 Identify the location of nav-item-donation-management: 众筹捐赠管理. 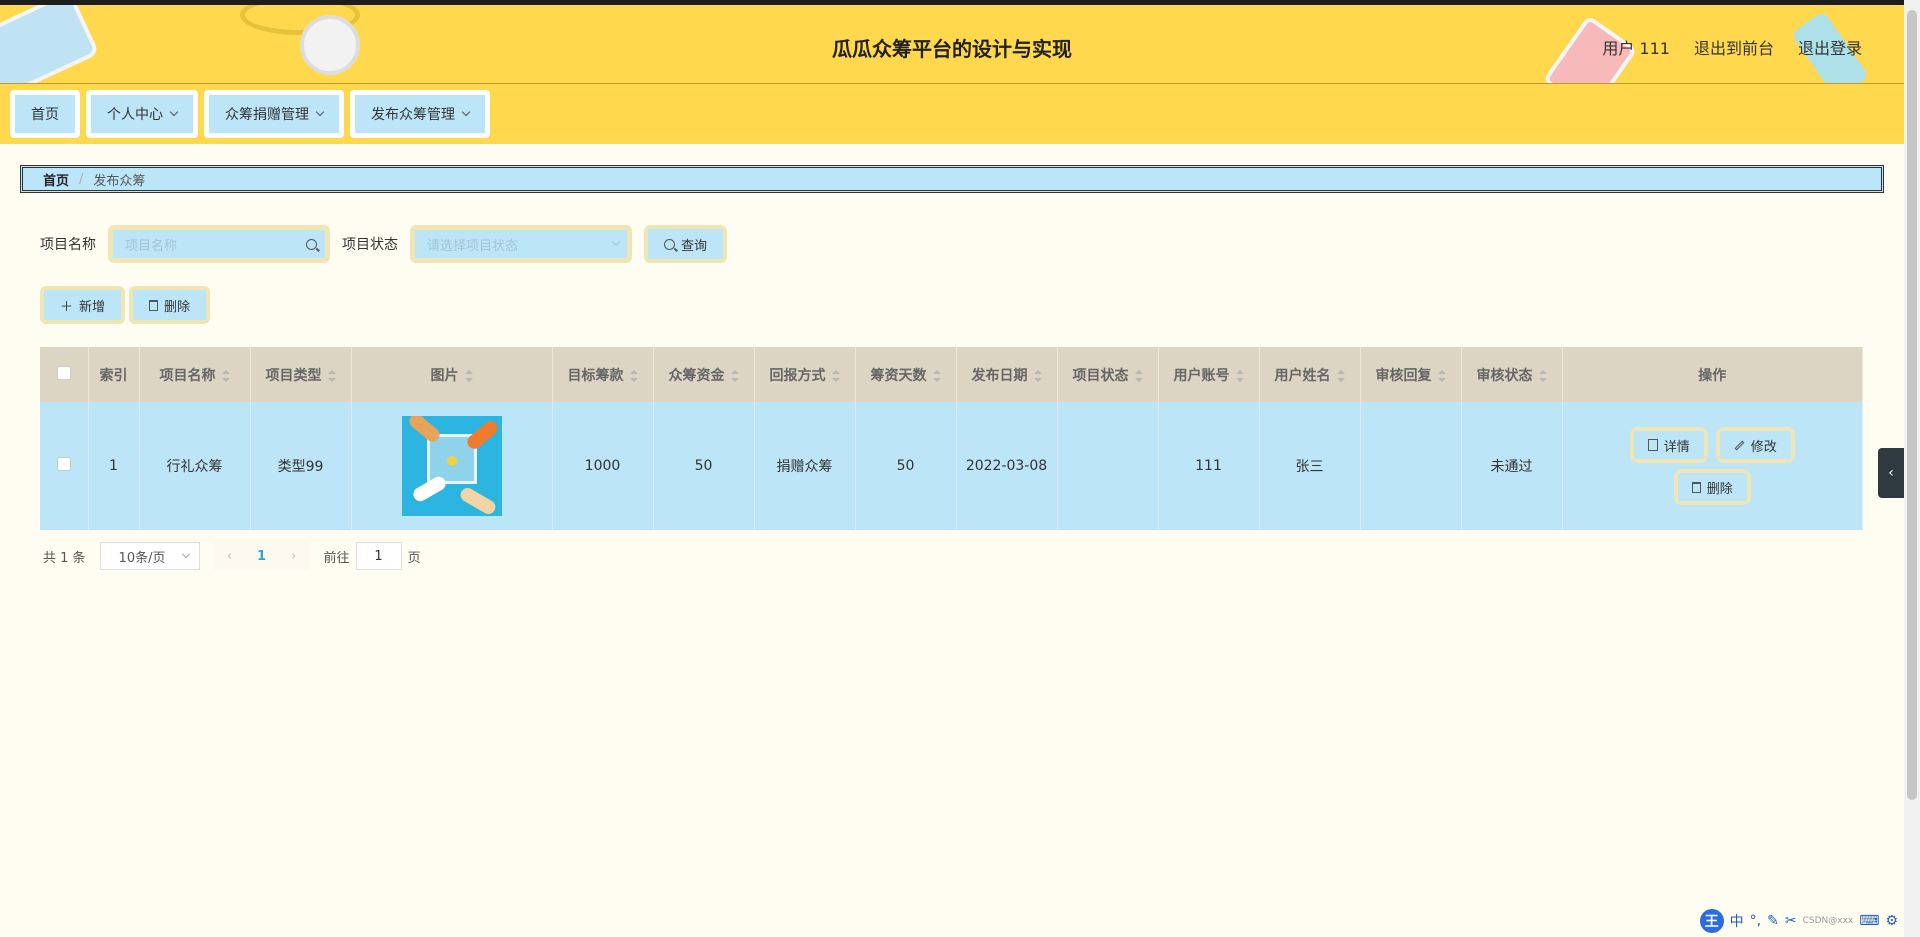
(274, 114).